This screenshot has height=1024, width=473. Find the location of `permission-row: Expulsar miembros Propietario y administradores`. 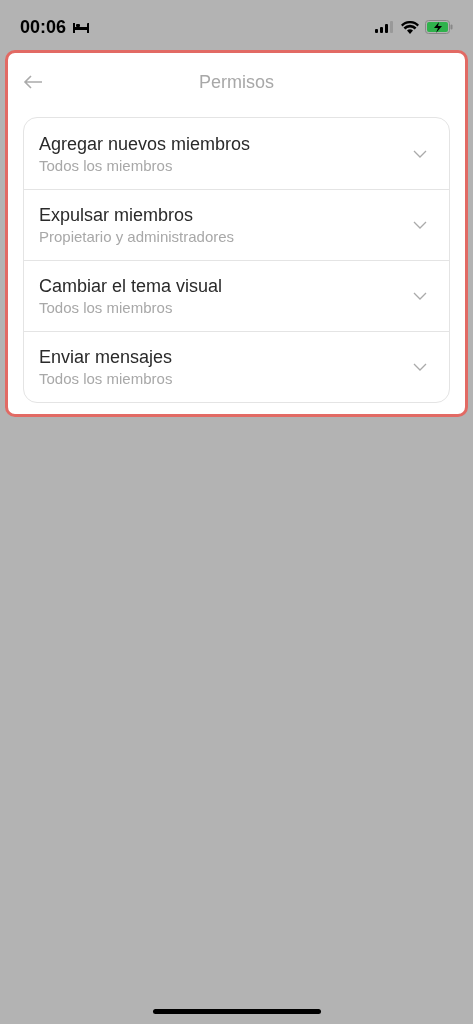

permission-row: Expulsar miembros Propietario y administradores is located at coordinates (236, 224).